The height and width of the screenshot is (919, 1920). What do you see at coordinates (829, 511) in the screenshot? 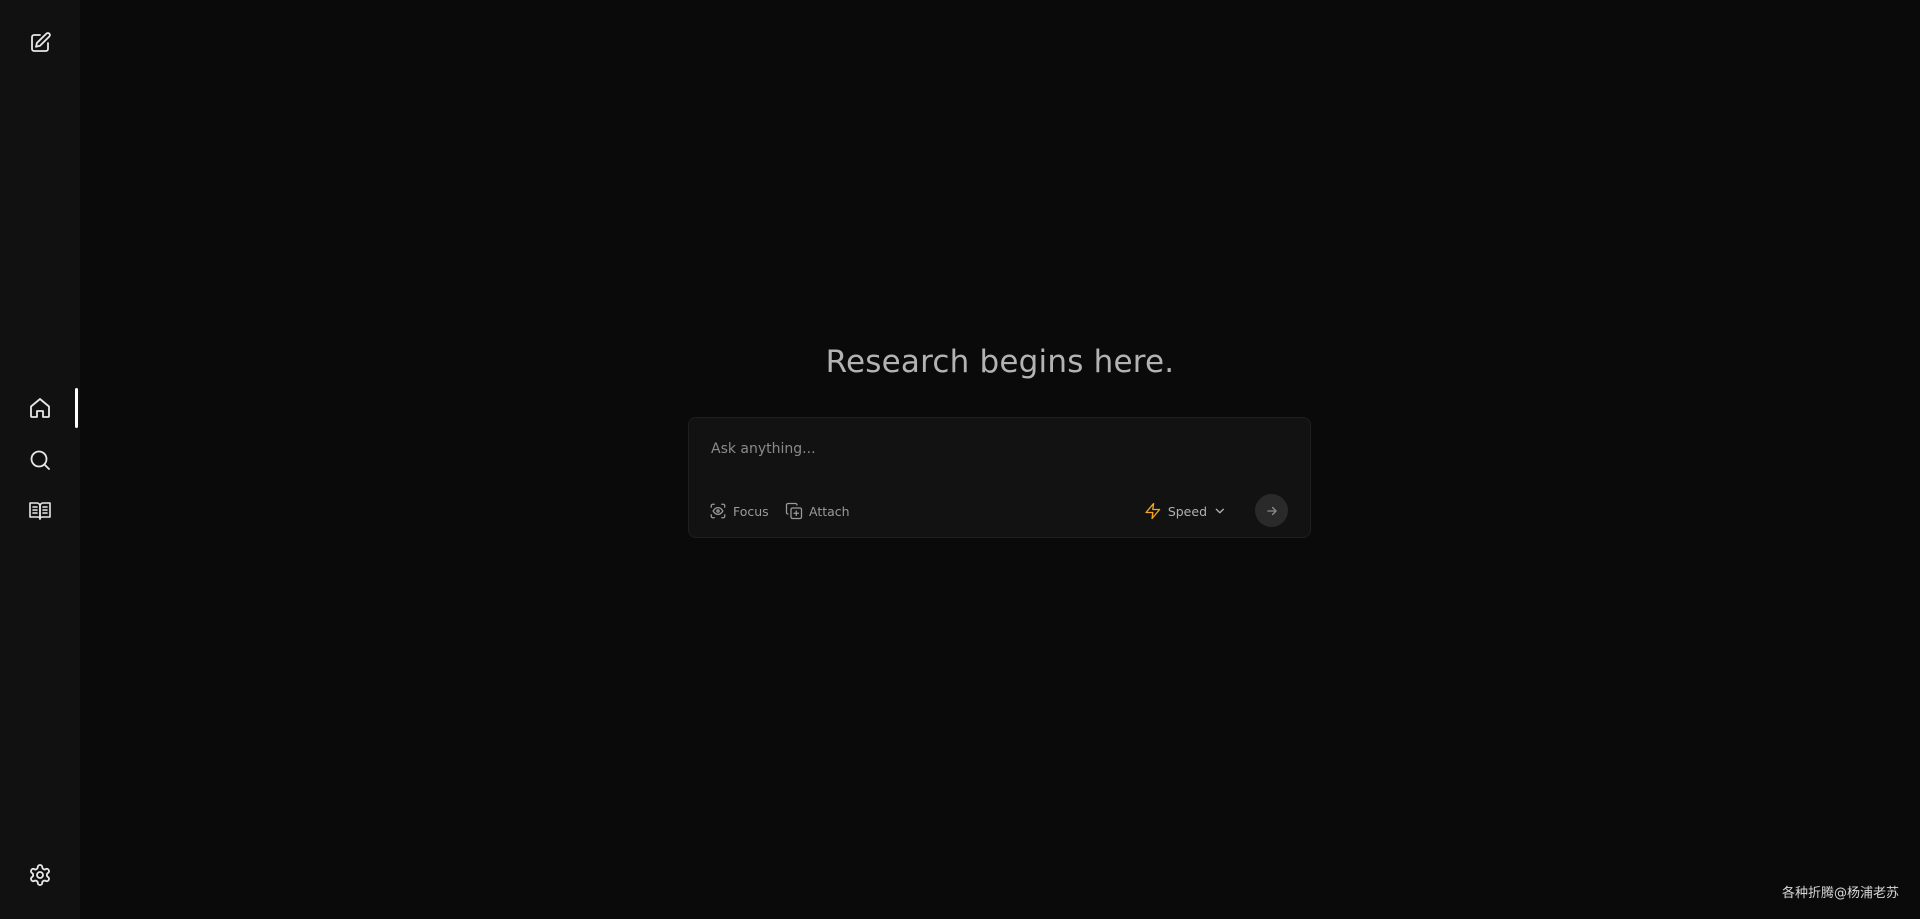
I see `attach-label: Attach` at bounding box center [829, 511].